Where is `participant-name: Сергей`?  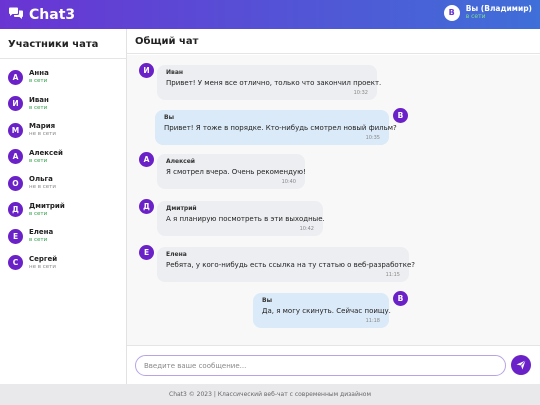
participant-name: Сергей is located at coordinates (43, 258).